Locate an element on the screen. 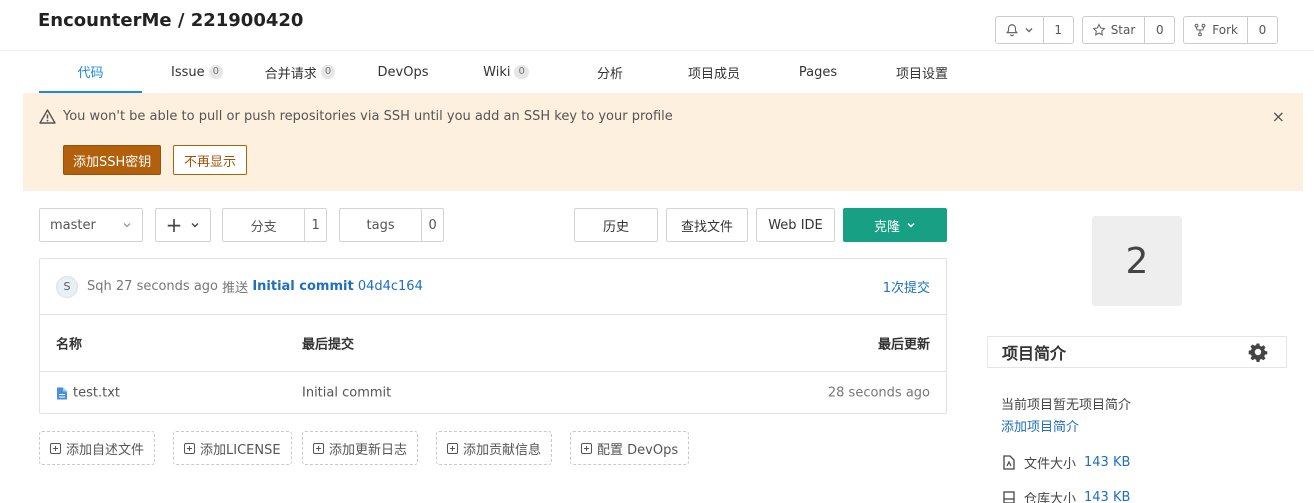 The height and width of the screenshot is (503, 1314). add-dropdown-button: + is located at coordinates (183, 225).